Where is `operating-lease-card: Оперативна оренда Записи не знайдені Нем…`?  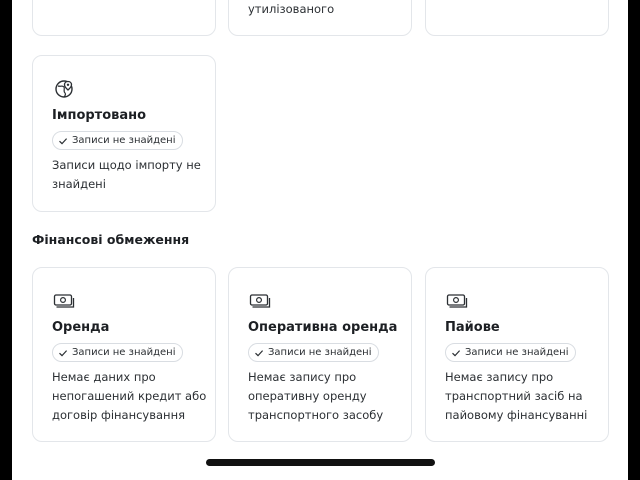
operating-lease-card: Оперативна оренда Записи не знайдені Нем… is located at coordinates (320, 354).